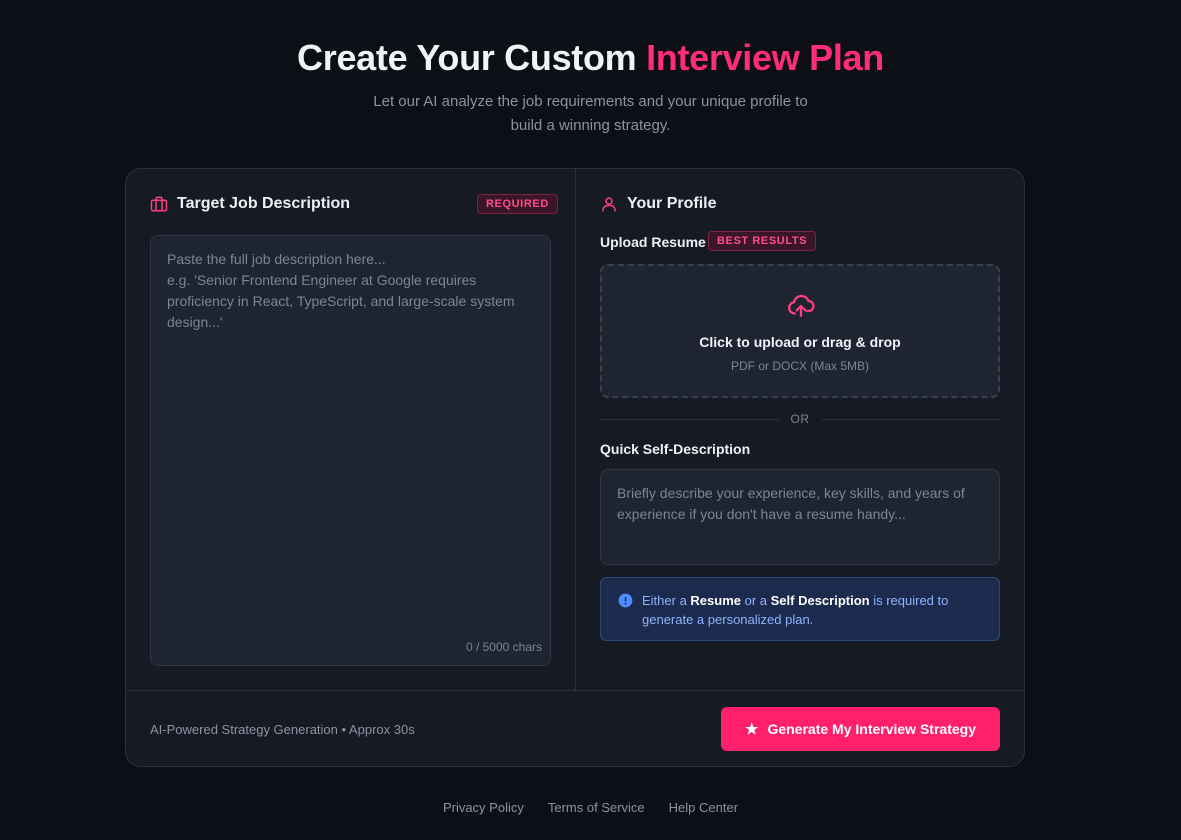 This screenshot has width=1181, height=840. What do you see at coordinates (689, 419) in the screenshot?
I see `divider-line-left` at bounding box center [689, 419].